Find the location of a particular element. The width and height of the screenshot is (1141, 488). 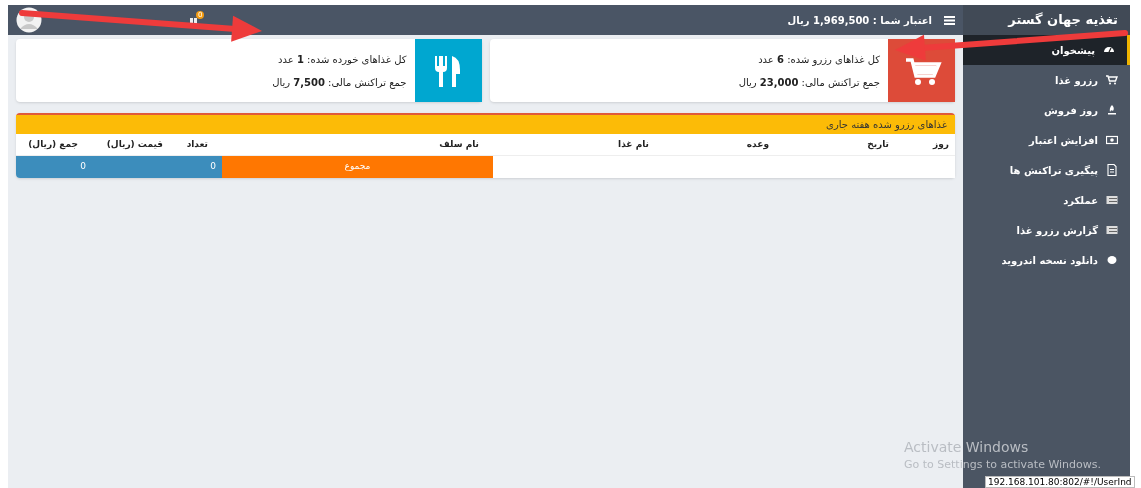

cart-icon is located at coordinates (1112, 80).